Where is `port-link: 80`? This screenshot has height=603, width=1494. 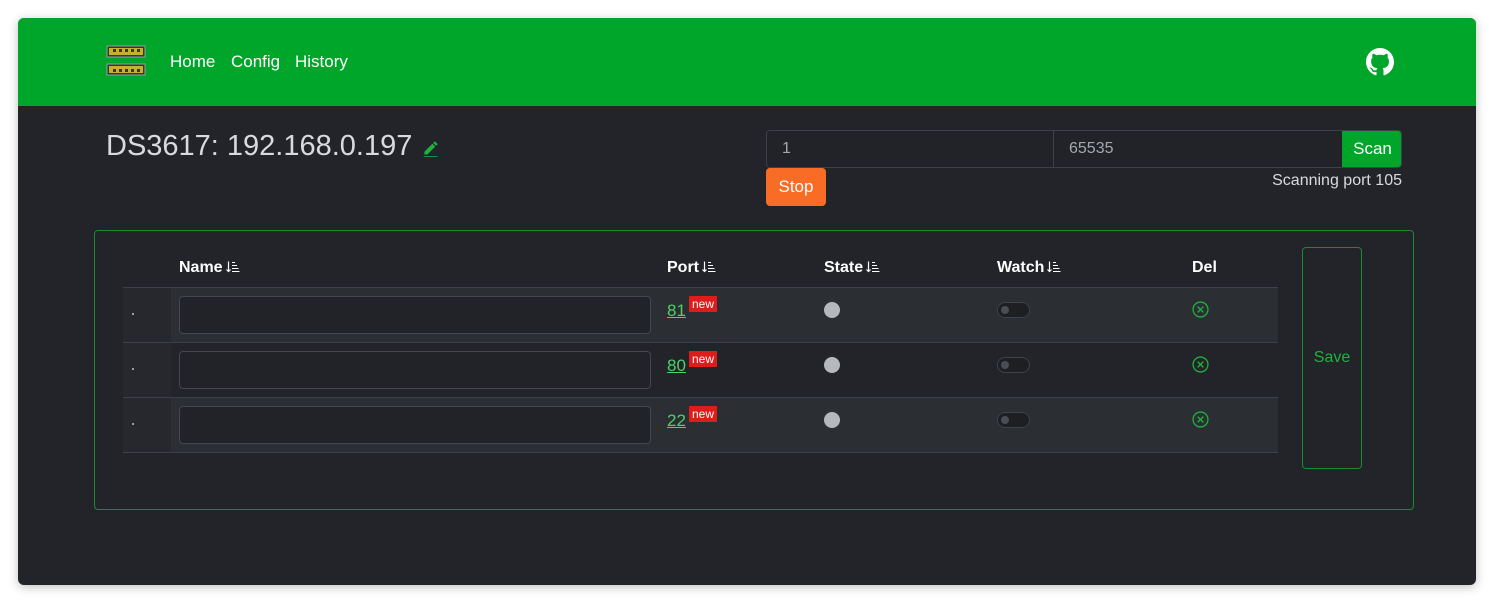
port-link: 80 is located at coordinates (676, 366).